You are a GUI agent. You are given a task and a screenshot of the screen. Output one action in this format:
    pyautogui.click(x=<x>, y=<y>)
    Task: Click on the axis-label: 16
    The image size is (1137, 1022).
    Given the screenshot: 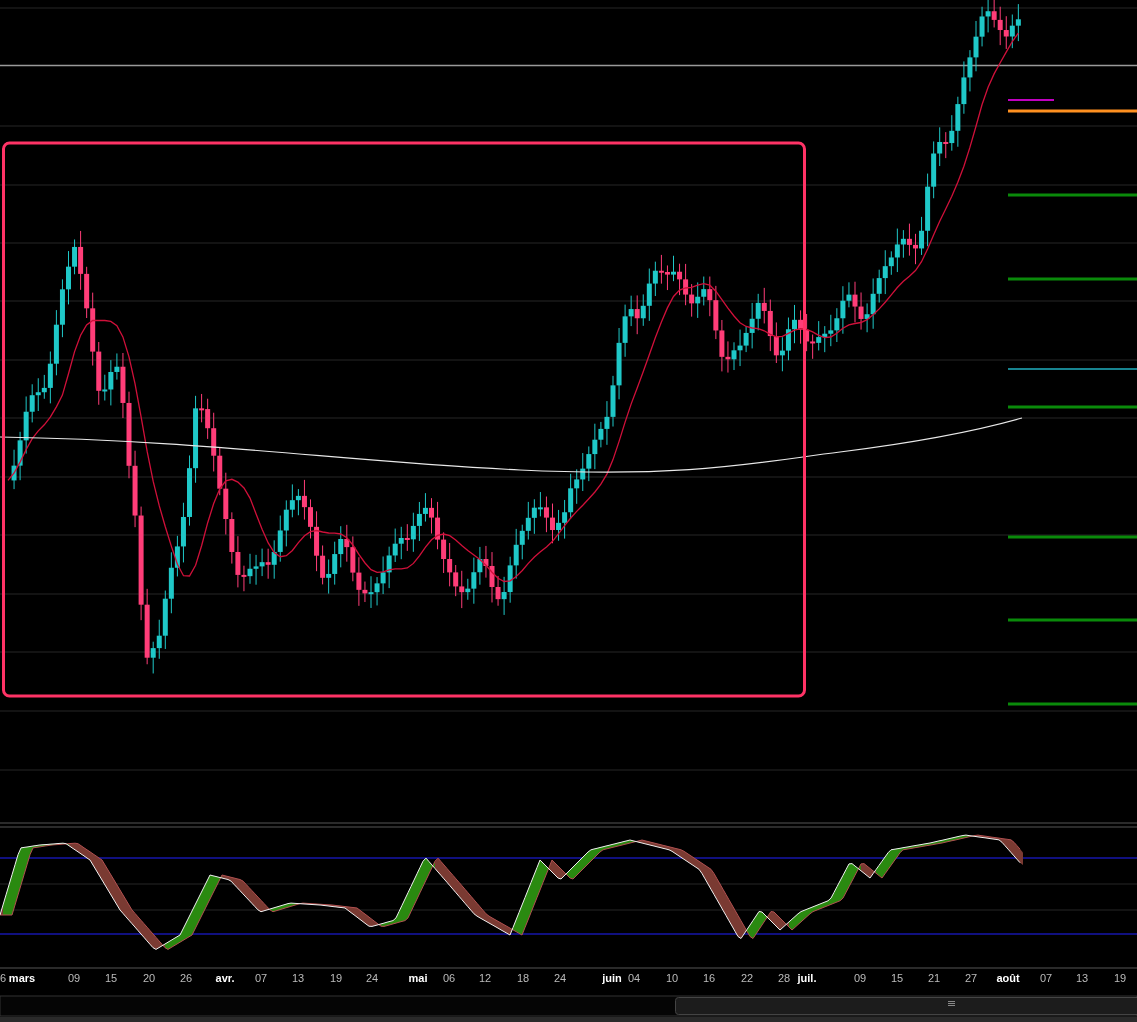 What is the action you would take?
    pyautogui.click(x=709, y=978)
    